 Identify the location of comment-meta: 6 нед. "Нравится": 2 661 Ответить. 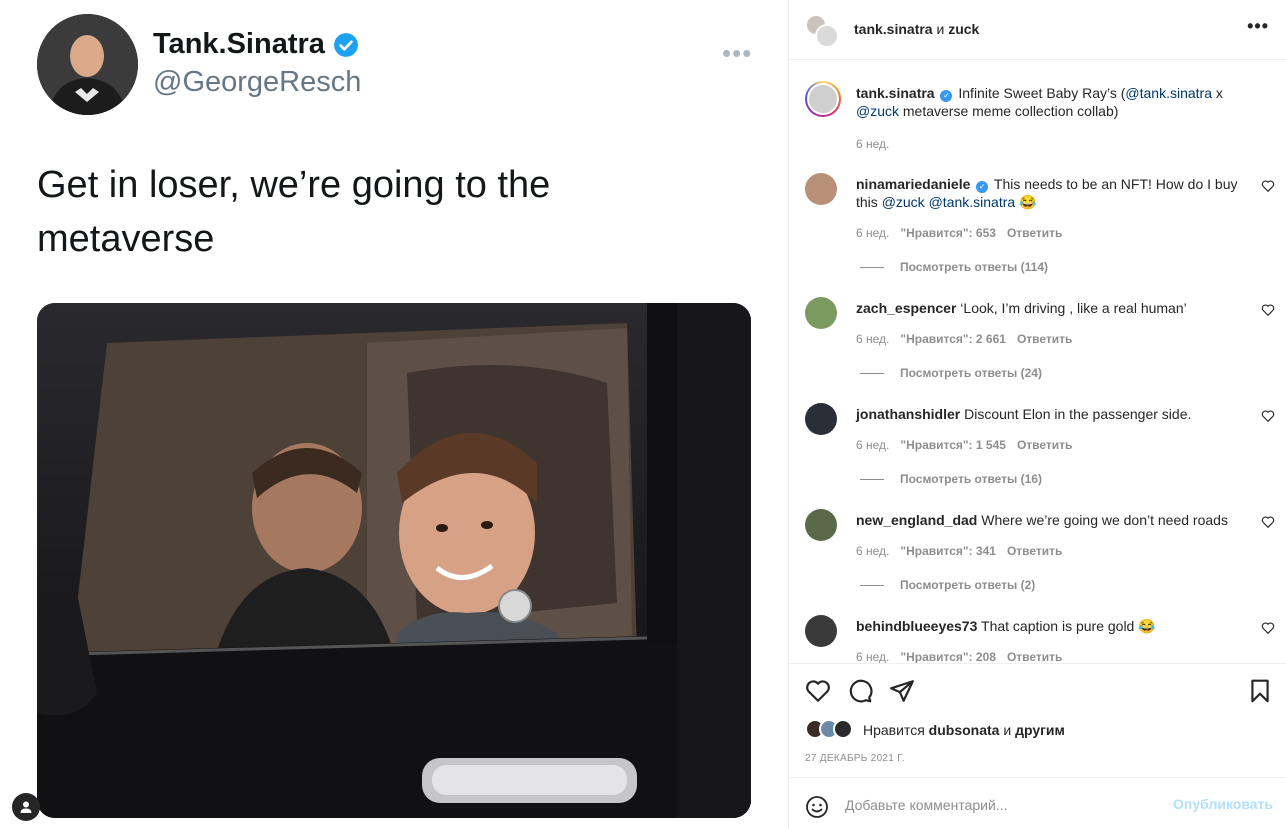
(964, 339).